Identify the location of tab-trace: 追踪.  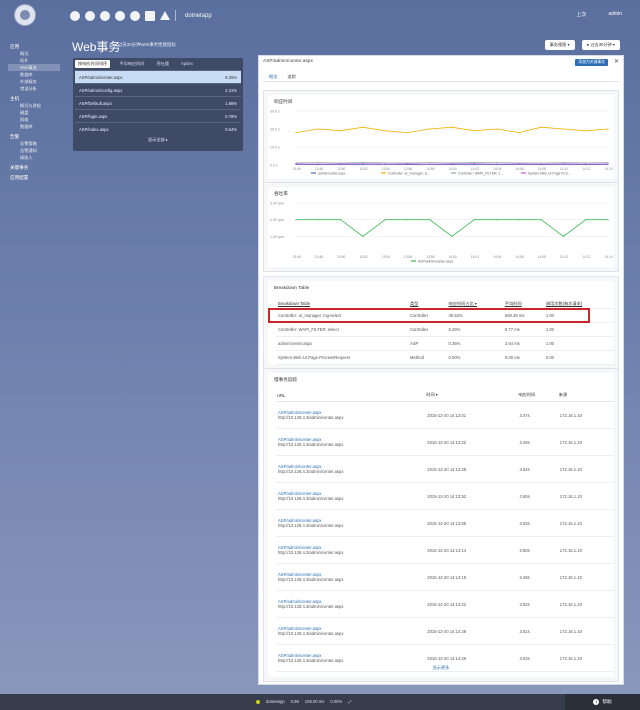
(291, 77).